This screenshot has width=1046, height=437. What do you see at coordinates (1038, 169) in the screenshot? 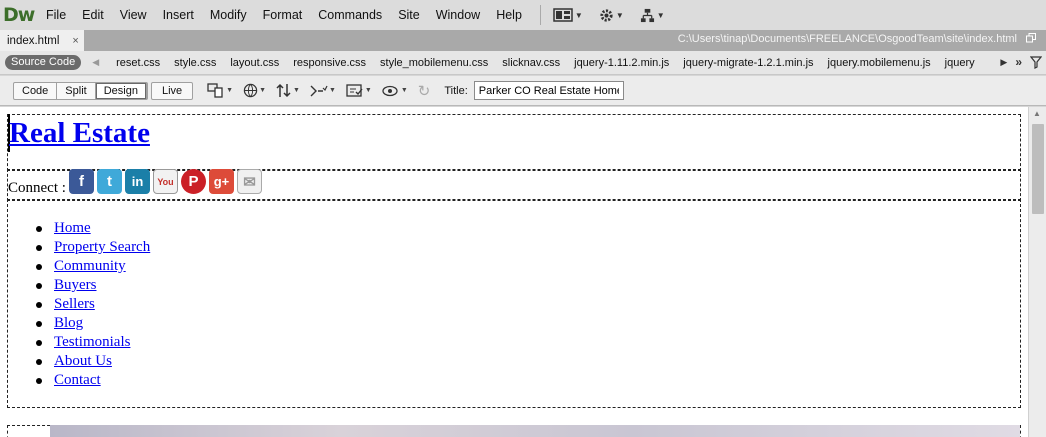
I see `scrollbar-thumb` at bounding box center [1038, 169].